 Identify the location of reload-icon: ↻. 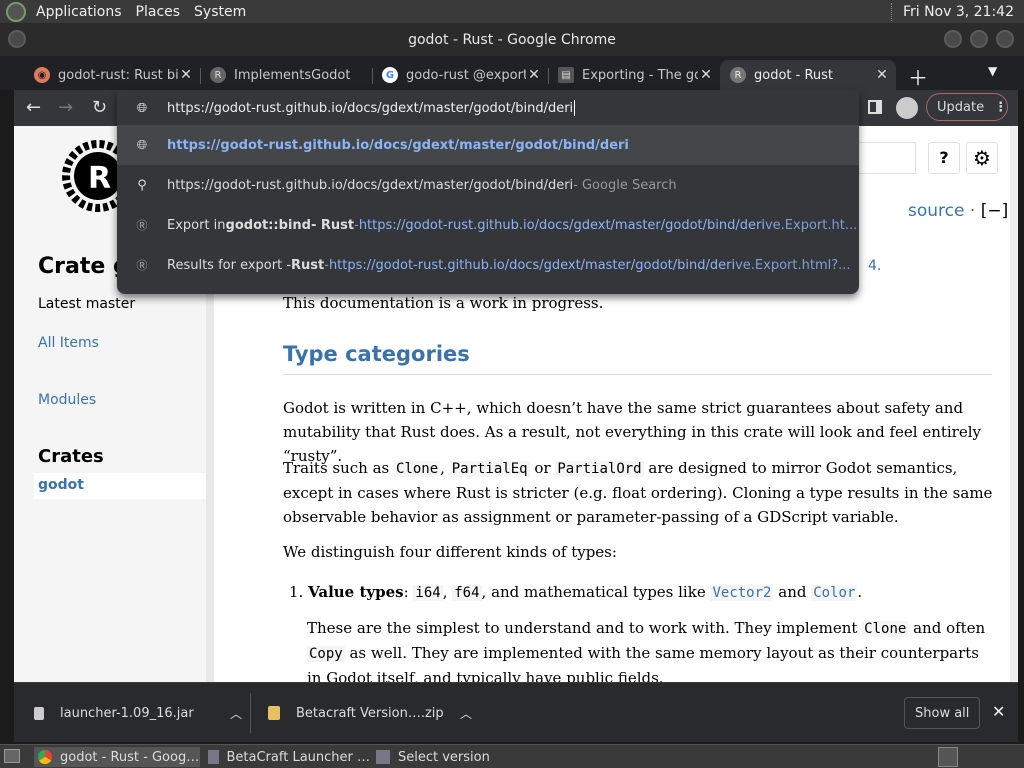
(99, 108).